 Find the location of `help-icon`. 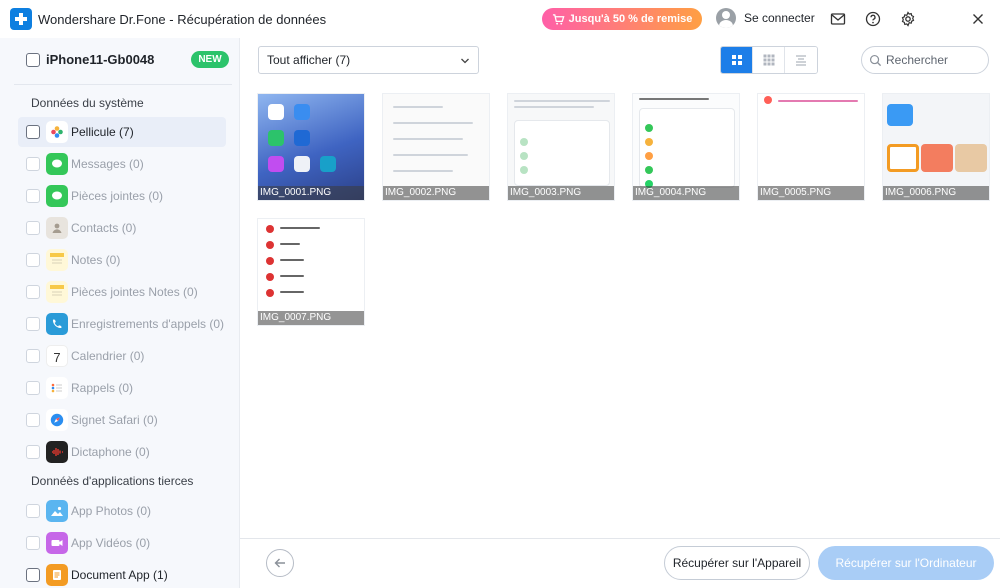

help-icon is located at coordinates (873, 19).